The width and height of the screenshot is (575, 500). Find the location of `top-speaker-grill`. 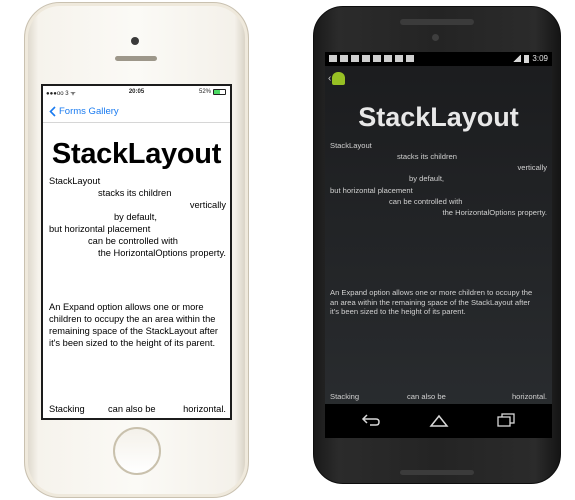

top-speaker-grill is located at coordinates (437, 22).